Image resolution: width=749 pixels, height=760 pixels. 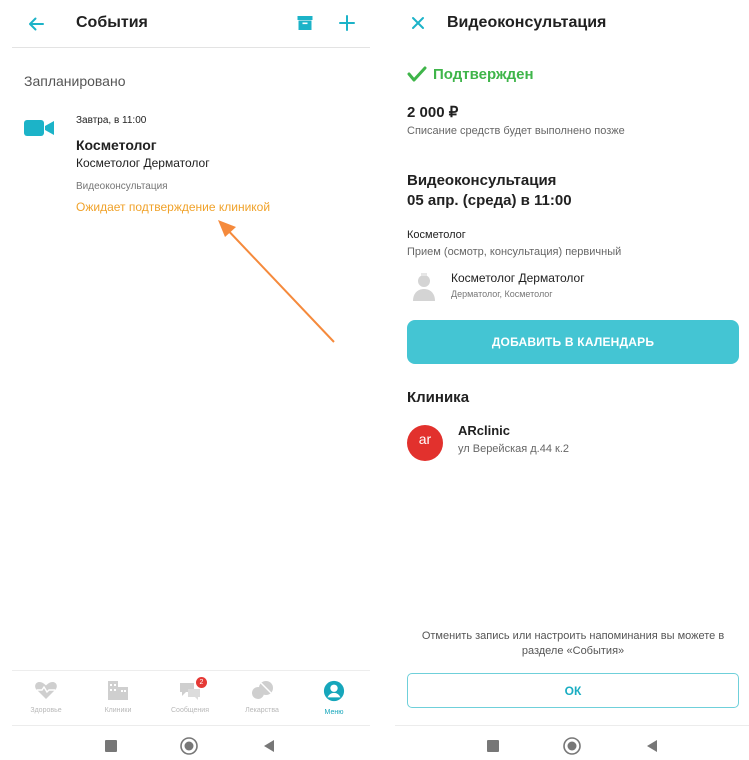 What do you see at coordinates (573, 342) in the screenshot?
I see `add-to-calendar-button: ДОБАВИТЬ В КАЛЕНДАРЬ` at bounding box center [573, 342].